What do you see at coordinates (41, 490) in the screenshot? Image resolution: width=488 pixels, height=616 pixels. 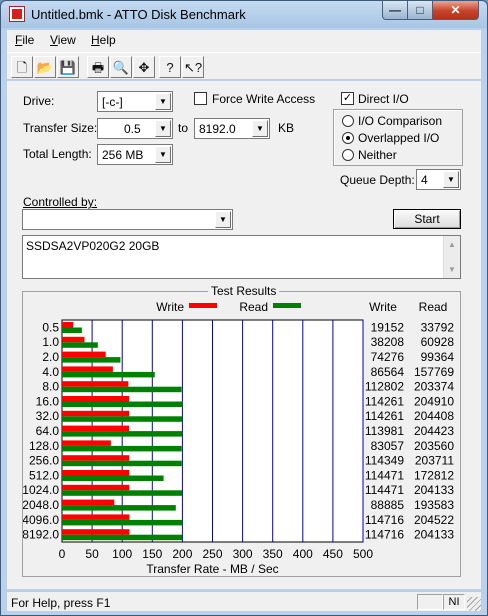 I see `category-label: 1024.0` at bounding box center [41, 490].